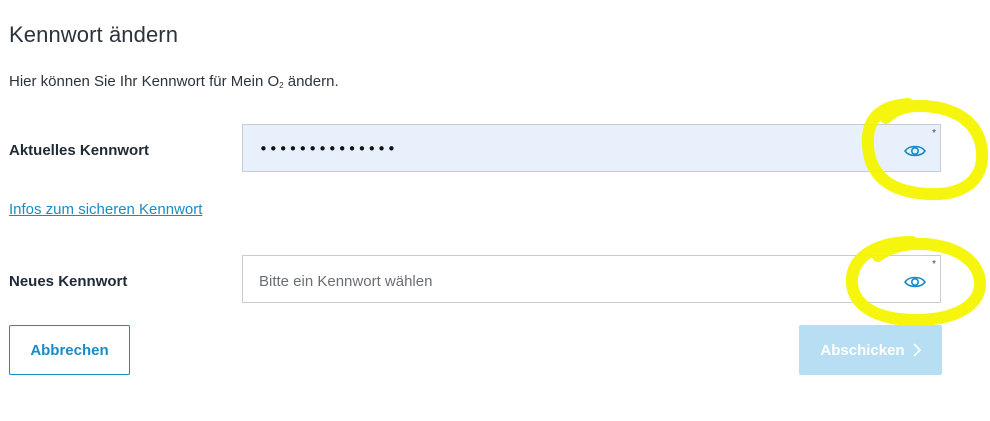  I want to click on new-password-placeholder: Bitte ein Kennwort wählen, so click(345, 281).